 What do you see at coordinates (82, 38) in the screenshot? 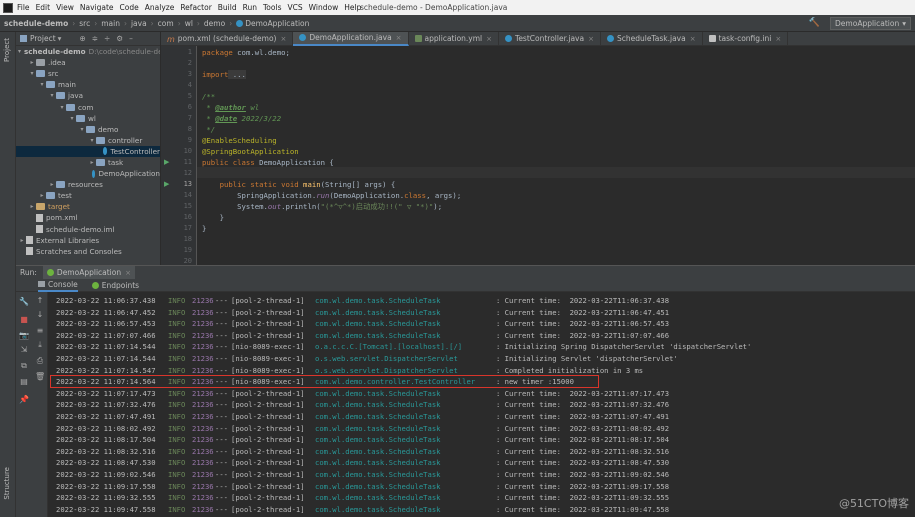
I see `locate-icon: ⊕` at bounding box center [82, 38].